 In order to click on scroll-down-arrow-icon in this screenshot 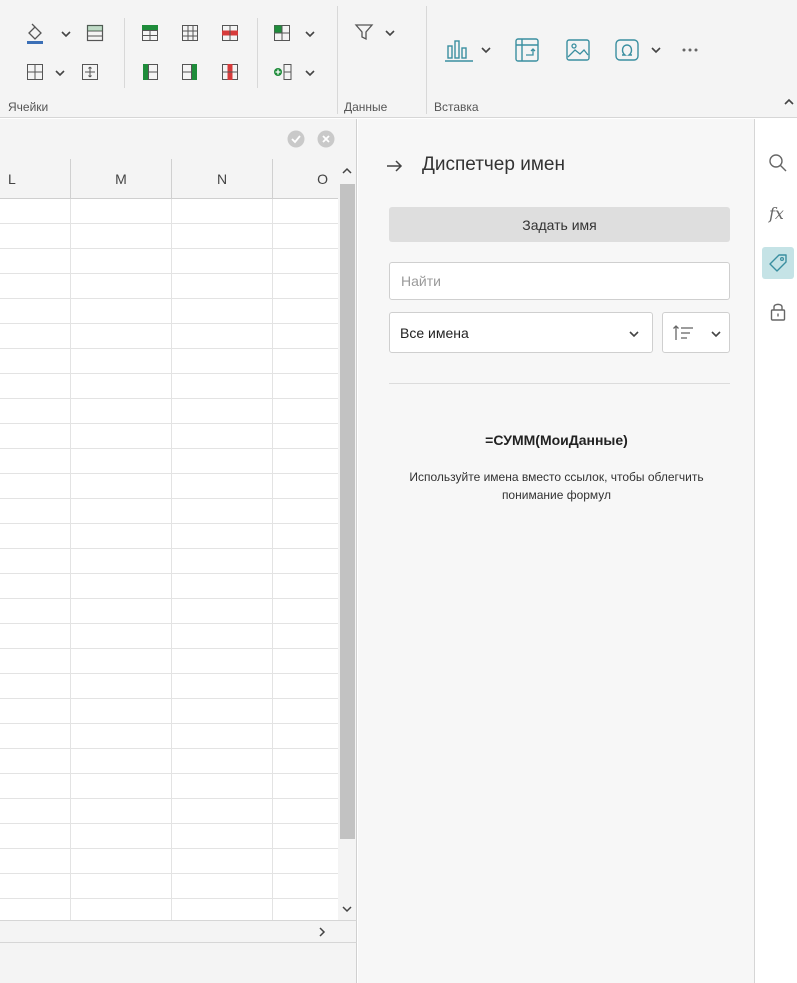, I will do `click(347, 909)`.